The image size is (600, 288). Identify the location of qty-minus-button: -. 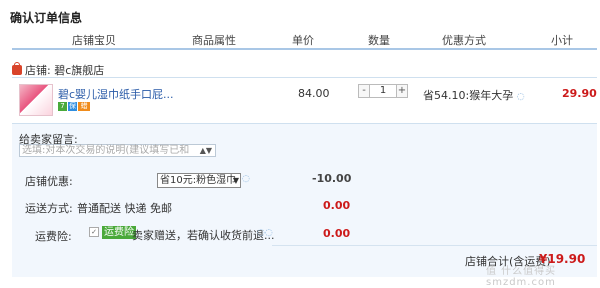
(364, 91).